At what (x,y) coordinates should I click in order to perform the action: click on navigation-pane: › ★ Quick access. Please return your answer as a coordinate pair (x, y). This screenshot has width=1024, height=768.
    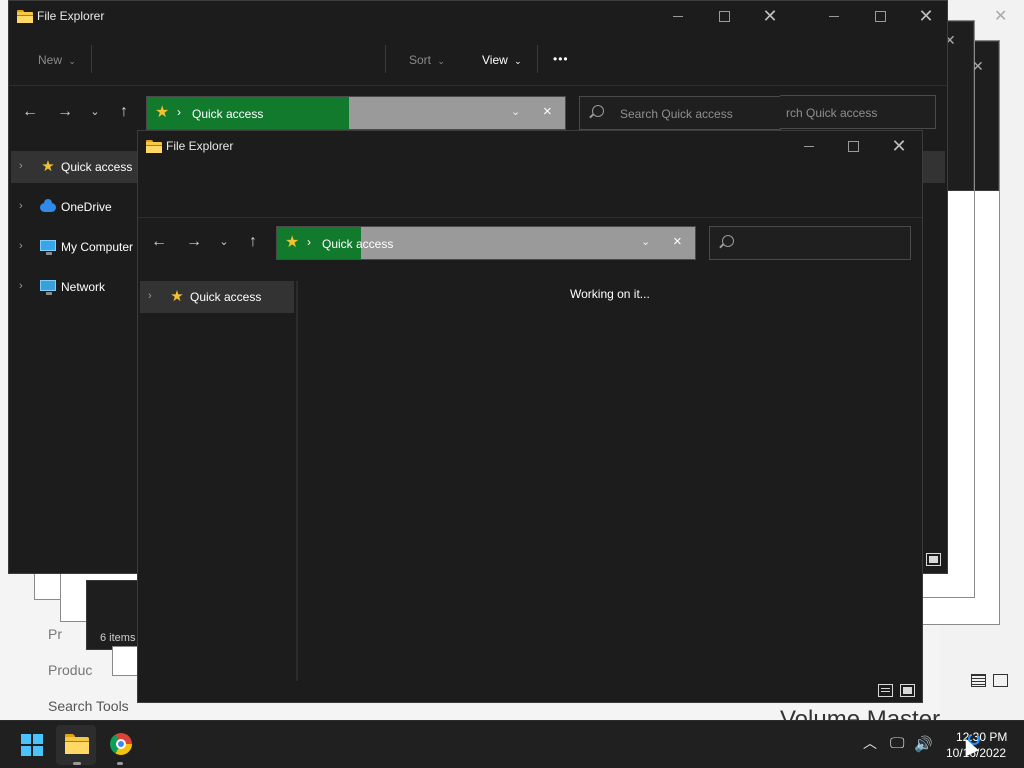
    Looking at the image, I should click on (217, 479).